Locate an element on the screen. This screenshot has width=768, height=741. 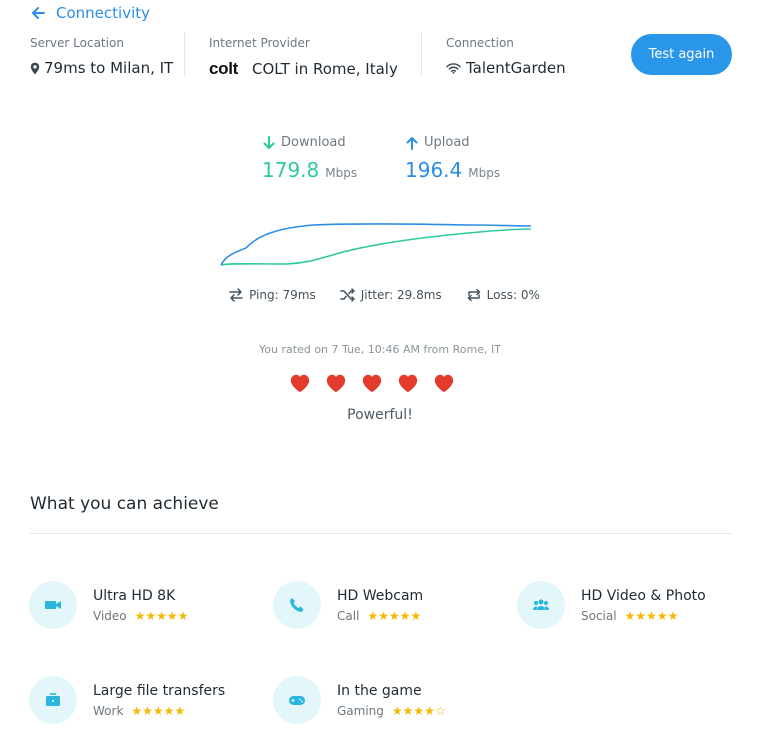
star-rating: ★★★★☆ is located at coordinates (418, 710).